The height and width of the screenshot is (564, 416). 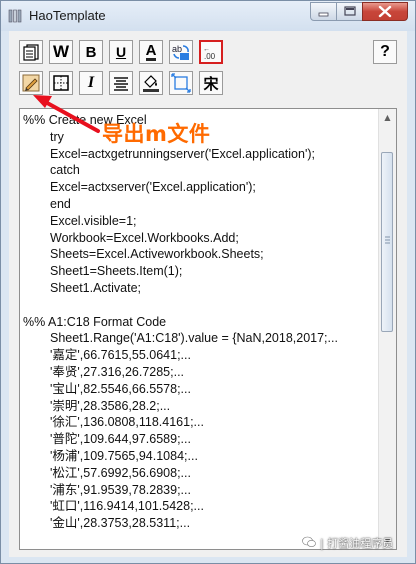 I want to click on wechat-icon, so click(x=309, y=542).